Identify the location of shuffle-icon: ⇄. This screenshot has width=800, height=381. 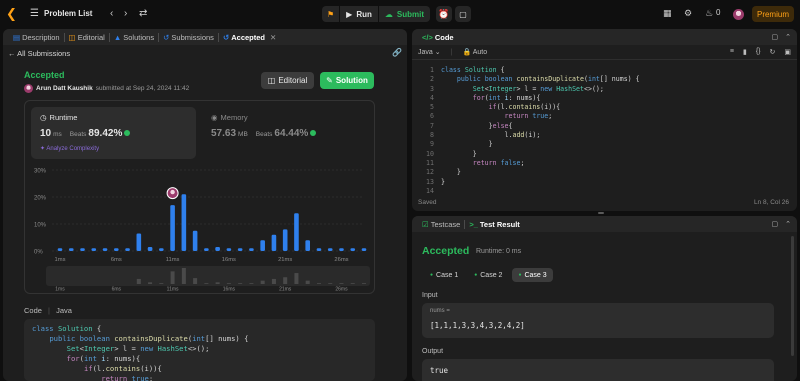
(143, 14).